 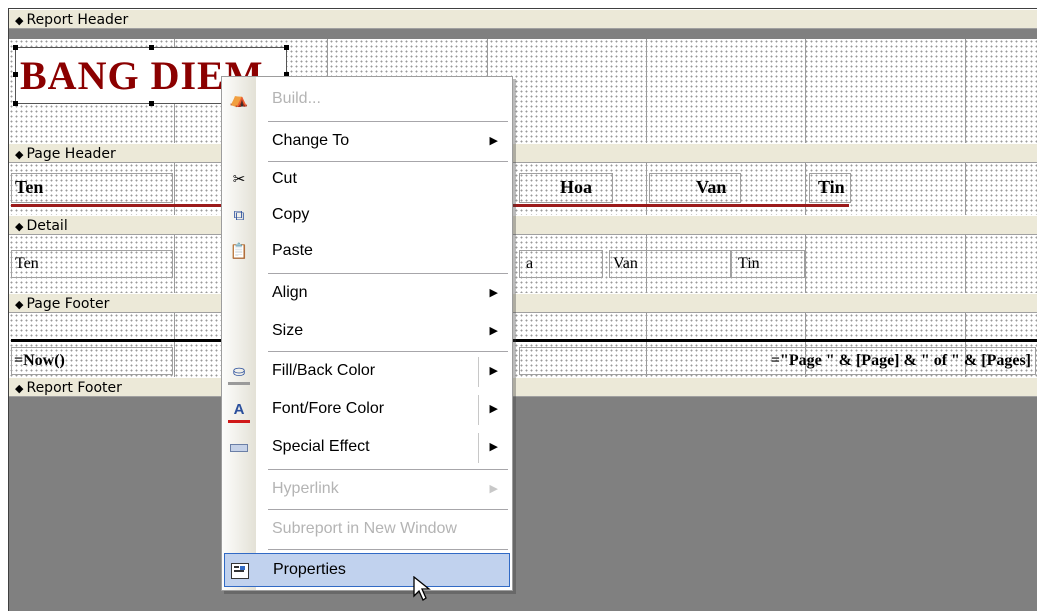 I want to click on copy-icon: ⧉, so click(x=239, y=215).